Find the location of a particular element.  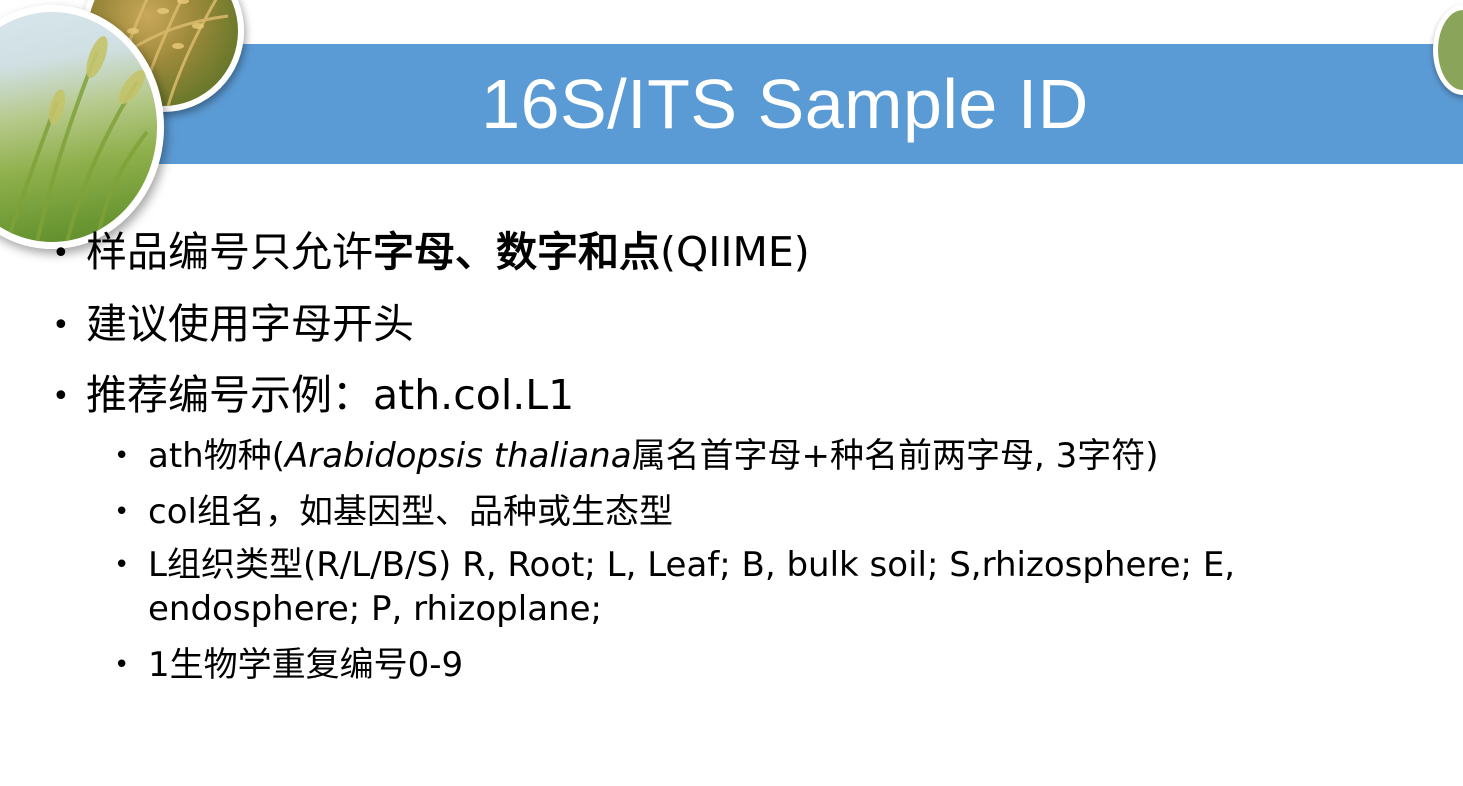

bullet-text-suffix: (QIIME) is located at coordinates (735, 252).